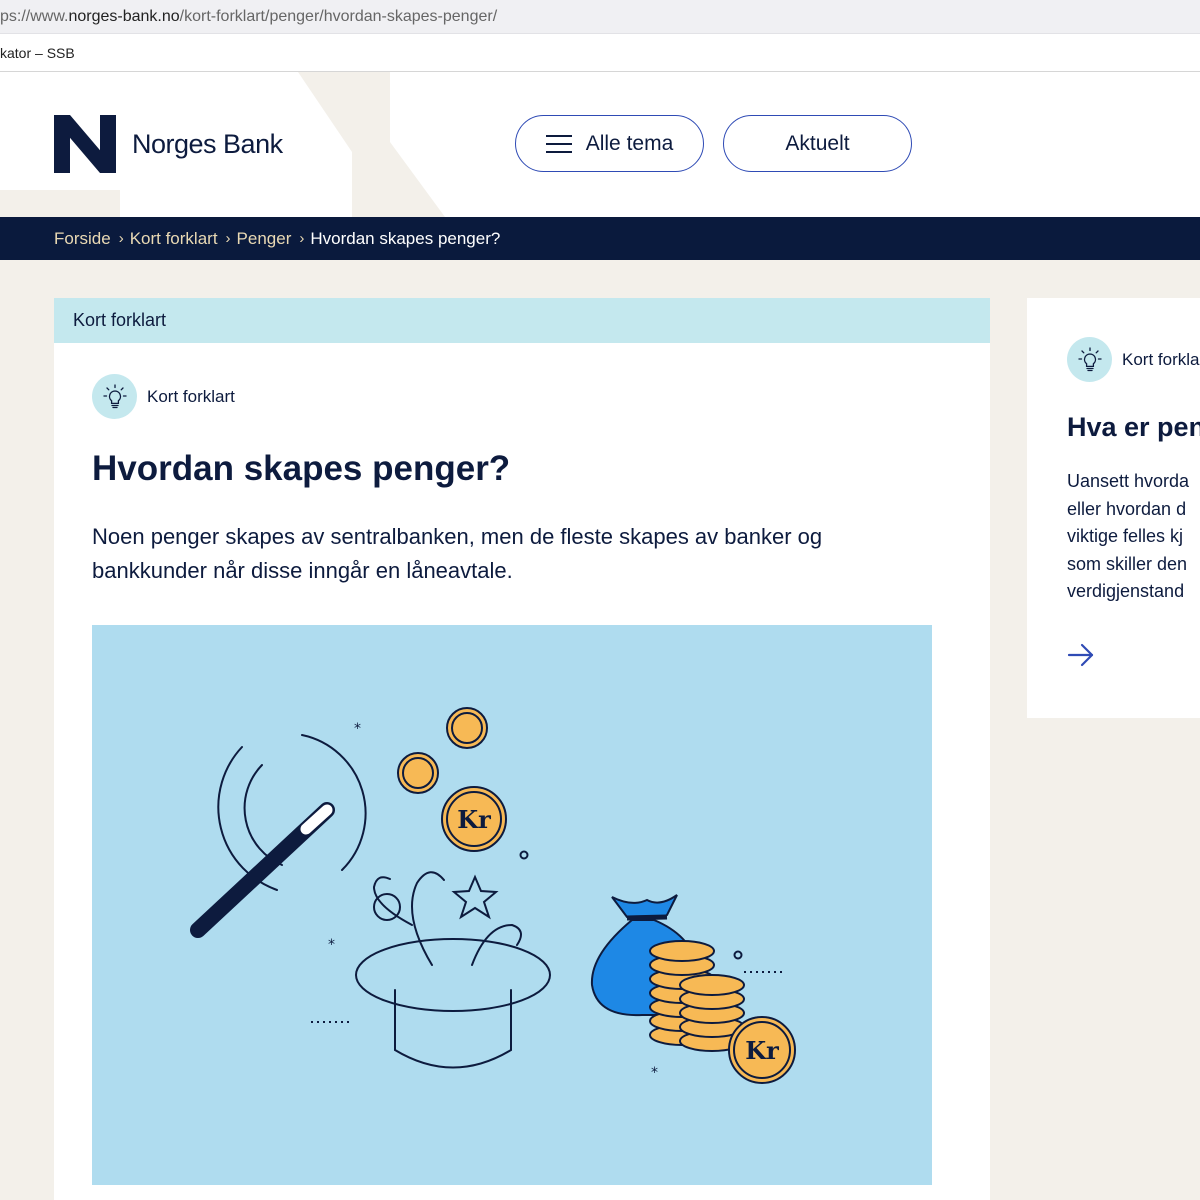  I want to click on all-topics-button: Alle tema, so click(609, 143).